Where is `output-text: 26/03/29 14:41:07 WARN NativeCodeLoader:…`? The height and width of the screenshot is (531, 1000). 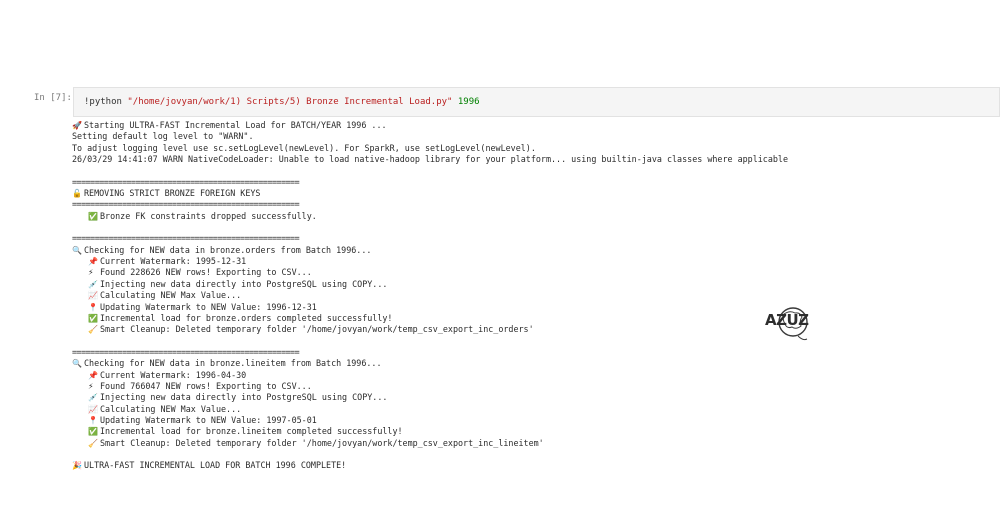
output-text: 26/03/29 14:41:07 WARN NativeCodeLoader:… is located at coordinates (430, 159).